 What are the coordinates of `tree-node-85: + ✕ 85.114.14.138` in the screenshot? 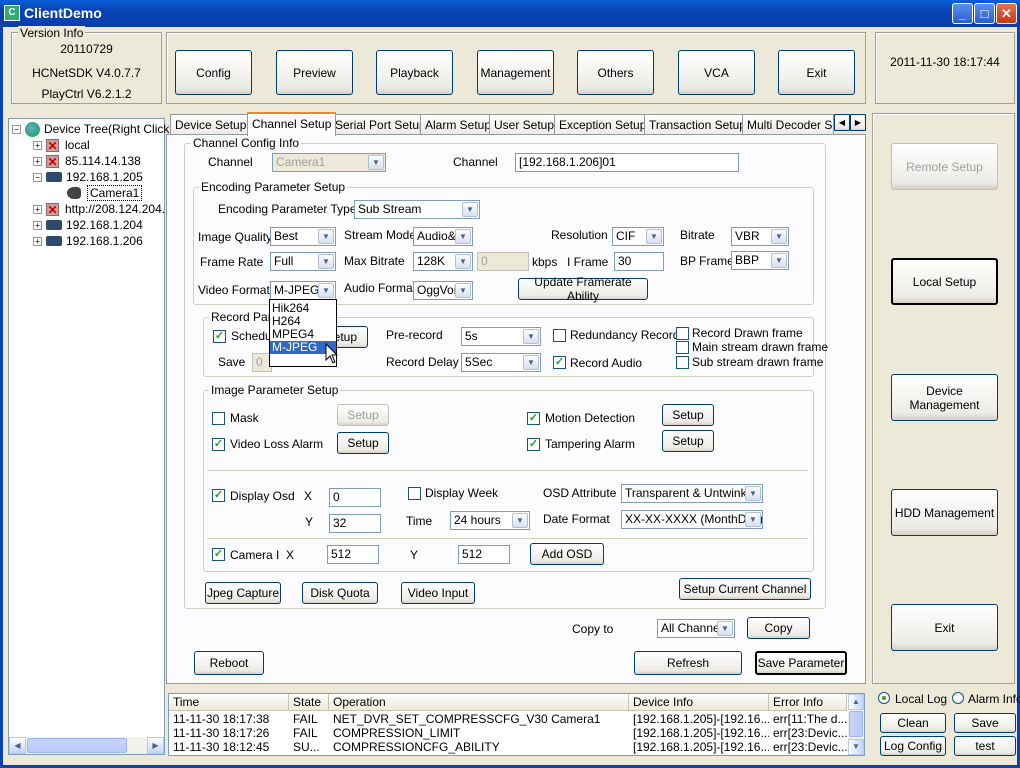 It's located at (87, 161).